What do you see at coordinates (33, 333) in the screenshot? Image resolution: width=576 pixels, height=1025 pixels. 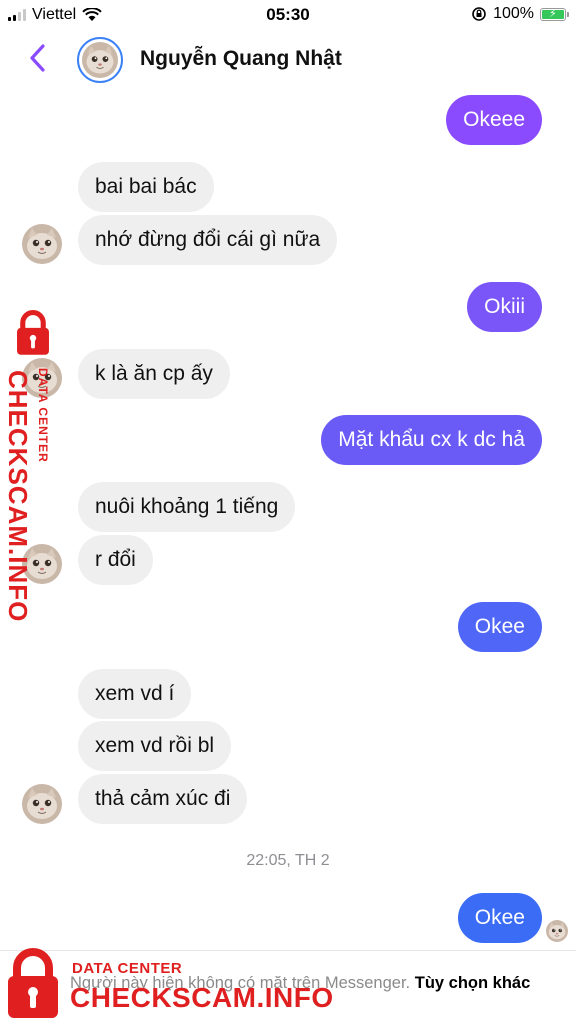 I see `lock-icon` at bounding box center [33, 333].